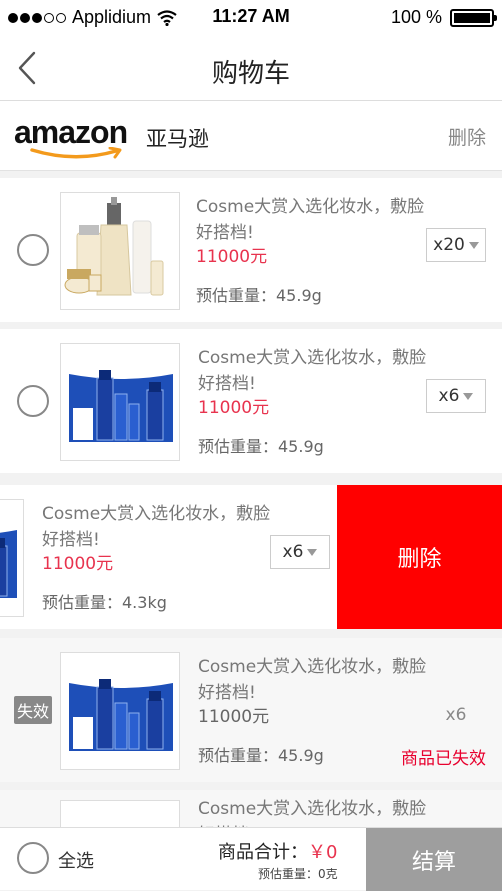 This screenshot has width=502, height=891. I want to click on battery-icon, so click(473, 17).